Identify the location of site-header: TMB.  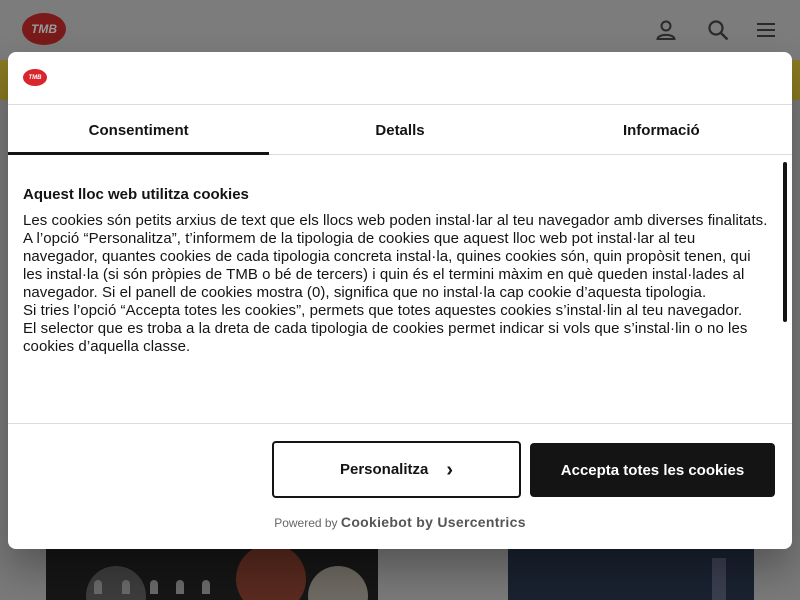
(400, 30).